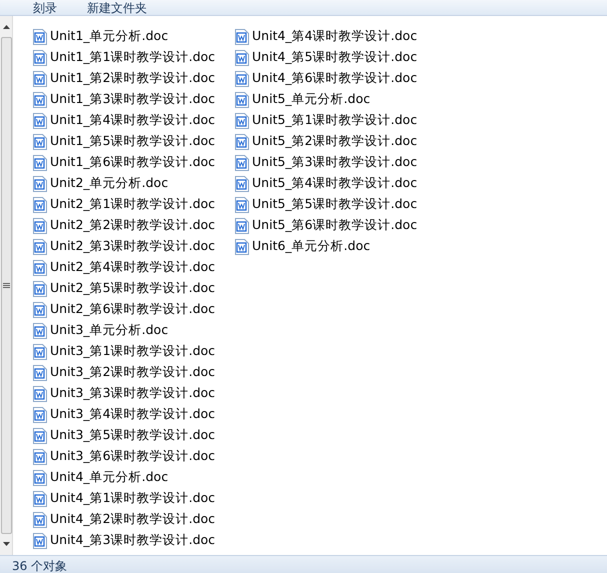  I want to click on file-name: Unit4_第4课时教学设计.doc, so click(335, 36).